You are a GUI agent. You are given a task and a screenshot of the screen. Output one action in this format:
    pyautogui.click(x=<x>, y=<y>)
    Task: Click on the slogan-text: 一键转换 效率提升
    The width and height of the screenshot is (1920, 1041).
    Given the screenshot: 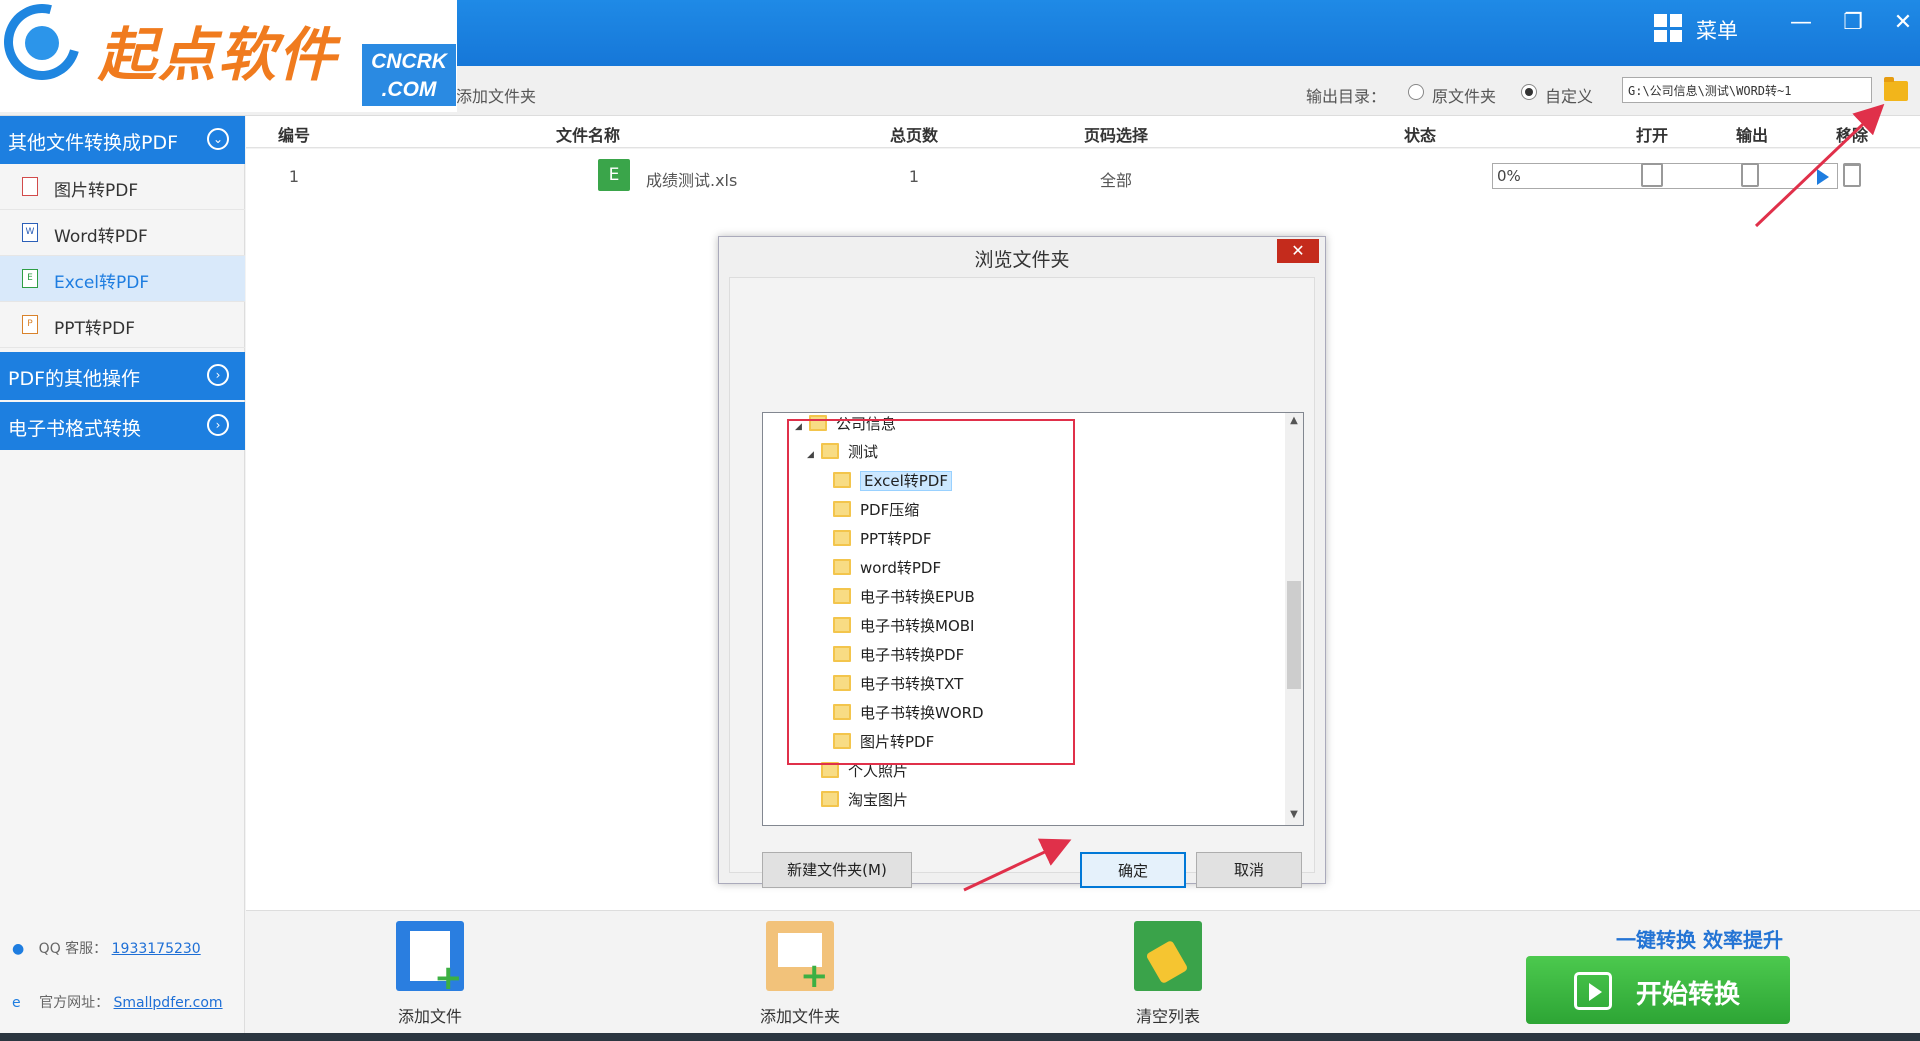 What is the action you would take?
    pyautogui.click(x=1699, y=940)
    